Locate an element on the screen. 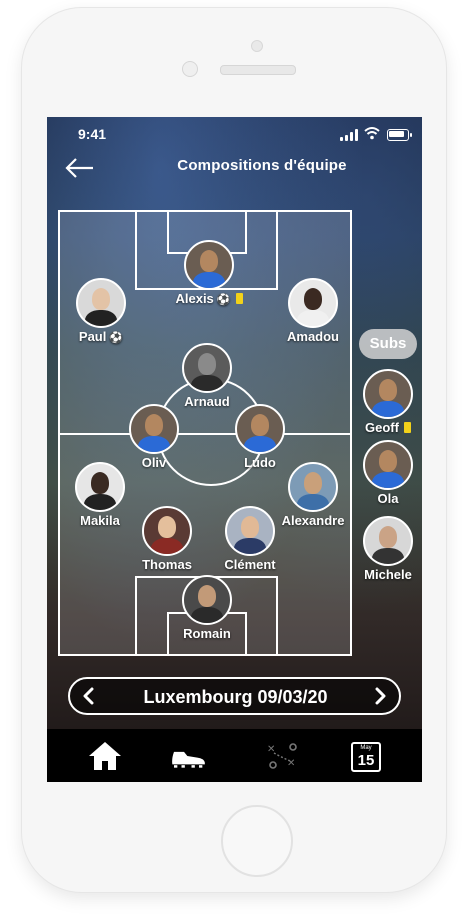 This screenshot has width=468, height=917. player-name-text: Geoff is located at coordinates (382, 427).